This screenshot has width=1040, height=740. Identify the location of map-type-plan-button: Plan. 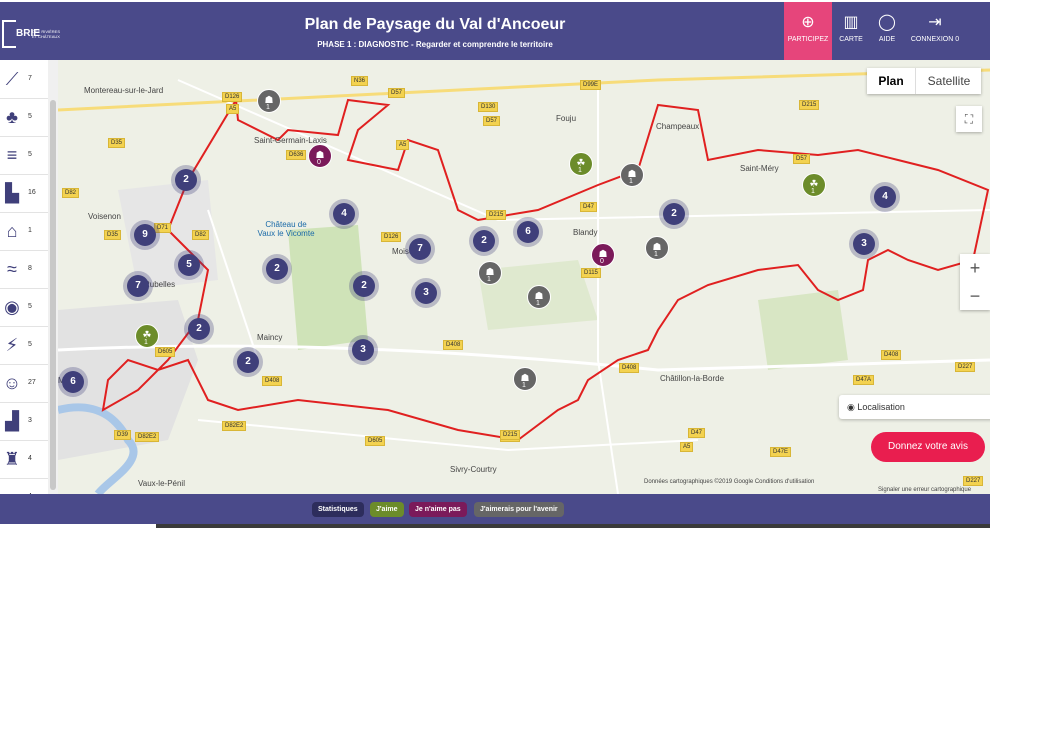
(891, 81).